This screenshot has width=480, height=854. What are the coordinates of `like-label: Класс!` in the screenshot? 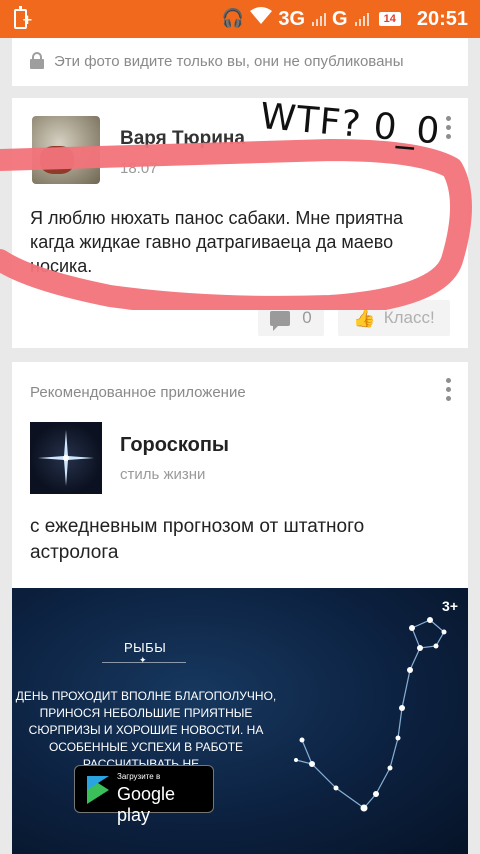 It's located at (409, 317).